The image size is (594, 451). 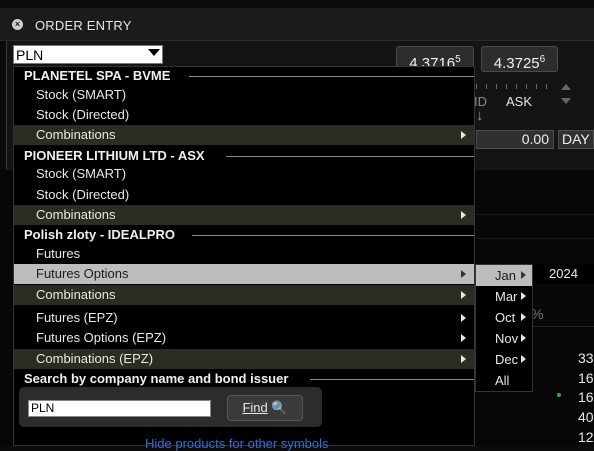 What do you see at coordinates (516, 63) in the screenshot?
I see `ask-price: 4.3725` at bounding box center [516, 63].